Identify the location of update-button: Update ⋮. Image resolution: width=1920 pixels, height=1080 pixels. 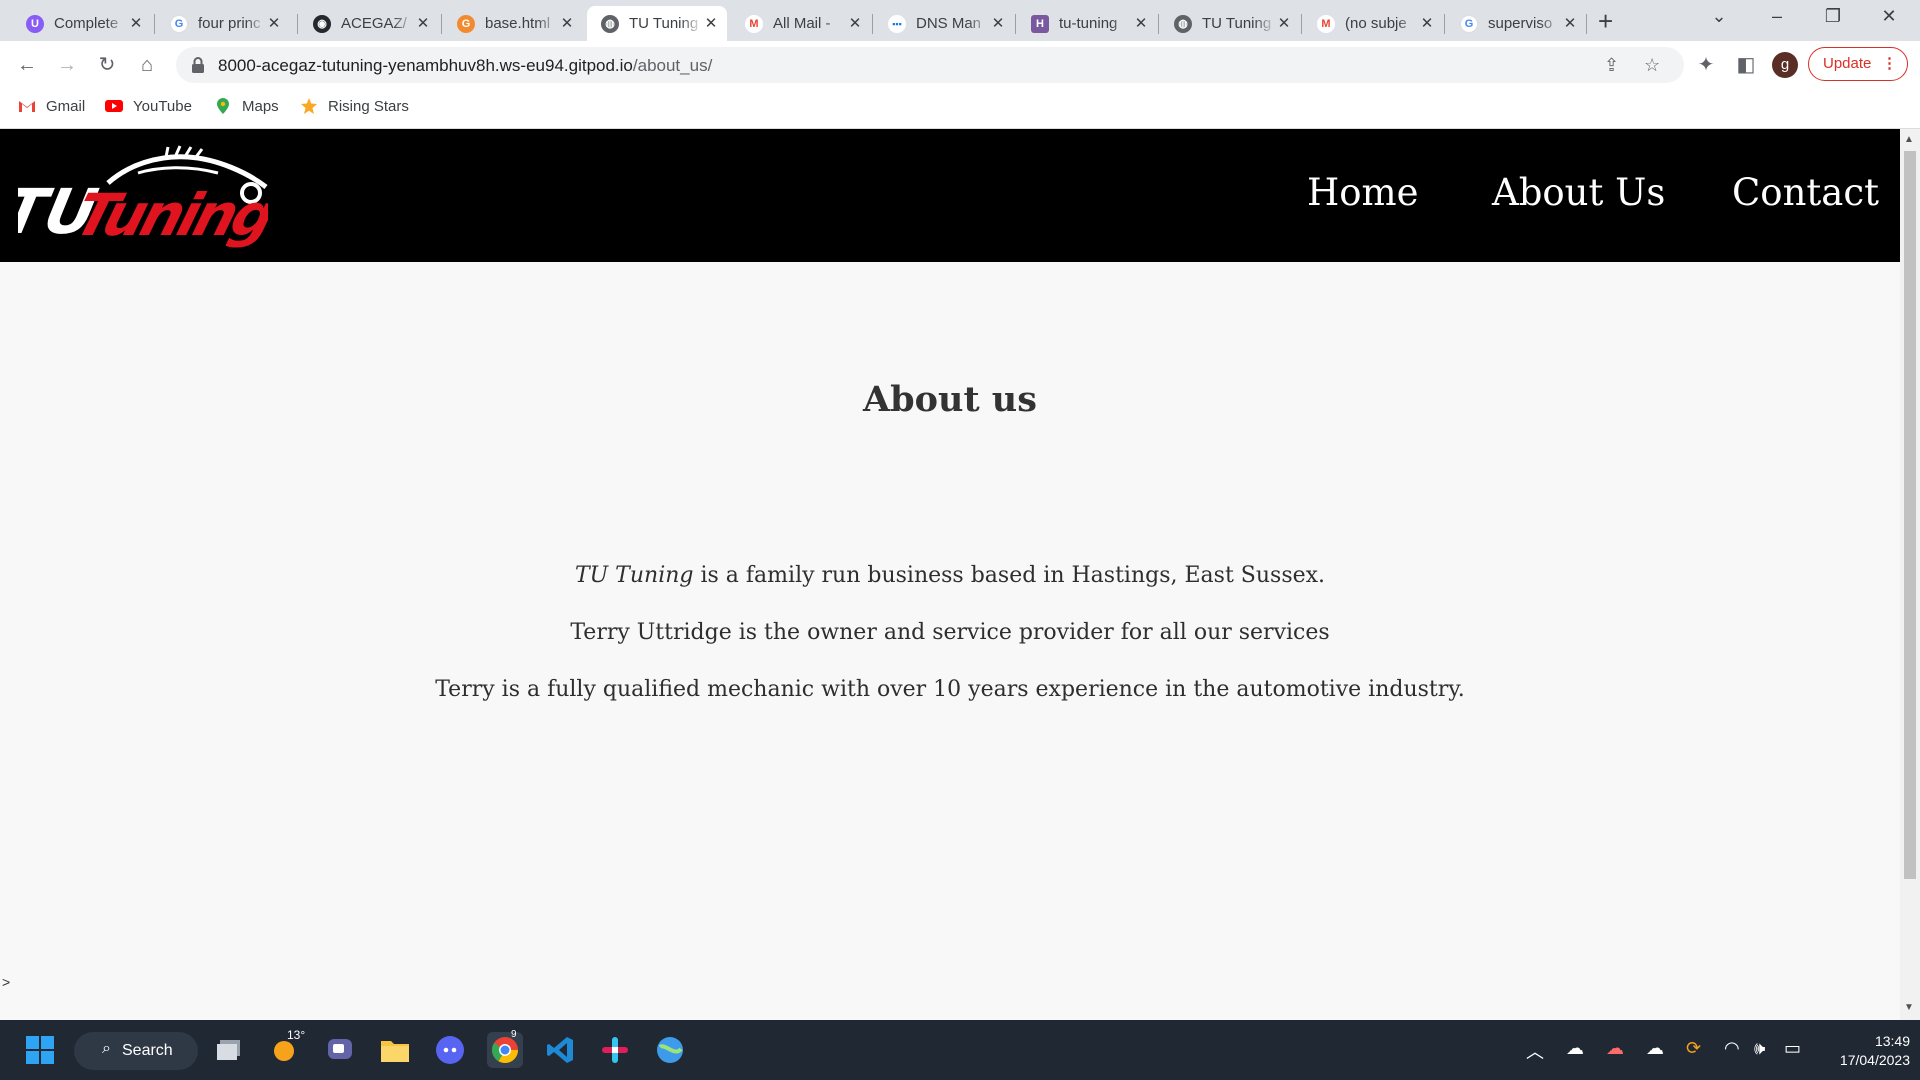
(1858, 64).